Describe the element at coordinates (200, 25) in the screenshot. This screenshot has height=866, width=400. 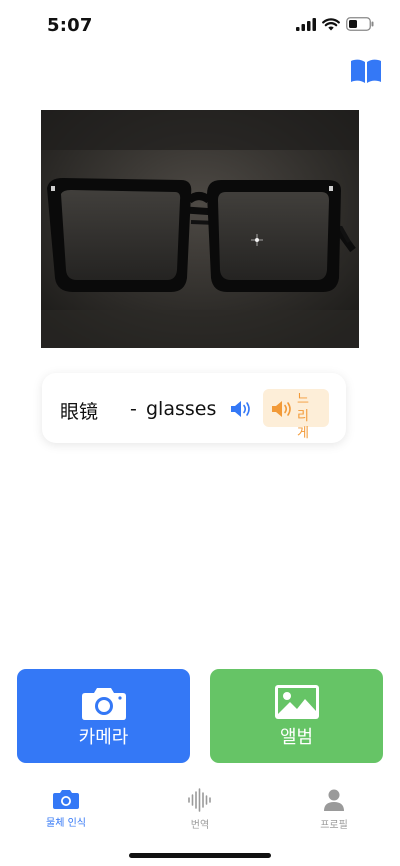
I see `status-bar: 5:07` at that location.